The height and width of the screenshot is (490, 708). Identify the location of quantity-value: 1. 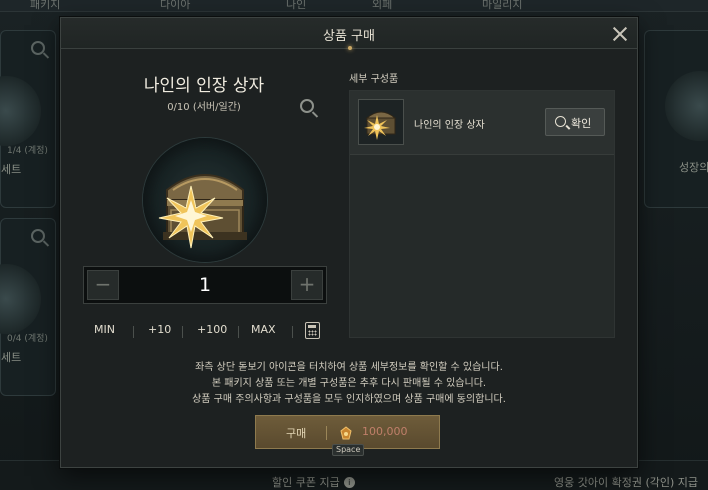
(205, 285).